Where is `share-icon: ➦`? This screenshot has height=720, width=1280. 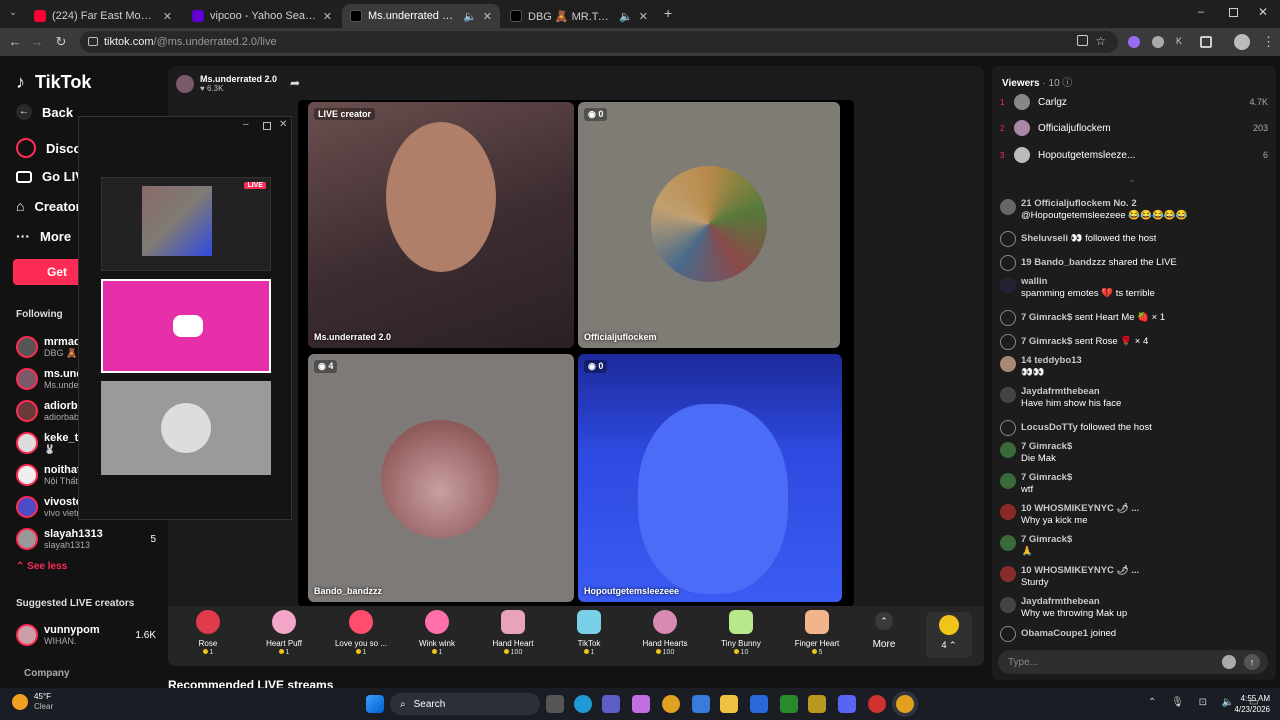
share-icon: ➦ is located at coordinates (295, 83).